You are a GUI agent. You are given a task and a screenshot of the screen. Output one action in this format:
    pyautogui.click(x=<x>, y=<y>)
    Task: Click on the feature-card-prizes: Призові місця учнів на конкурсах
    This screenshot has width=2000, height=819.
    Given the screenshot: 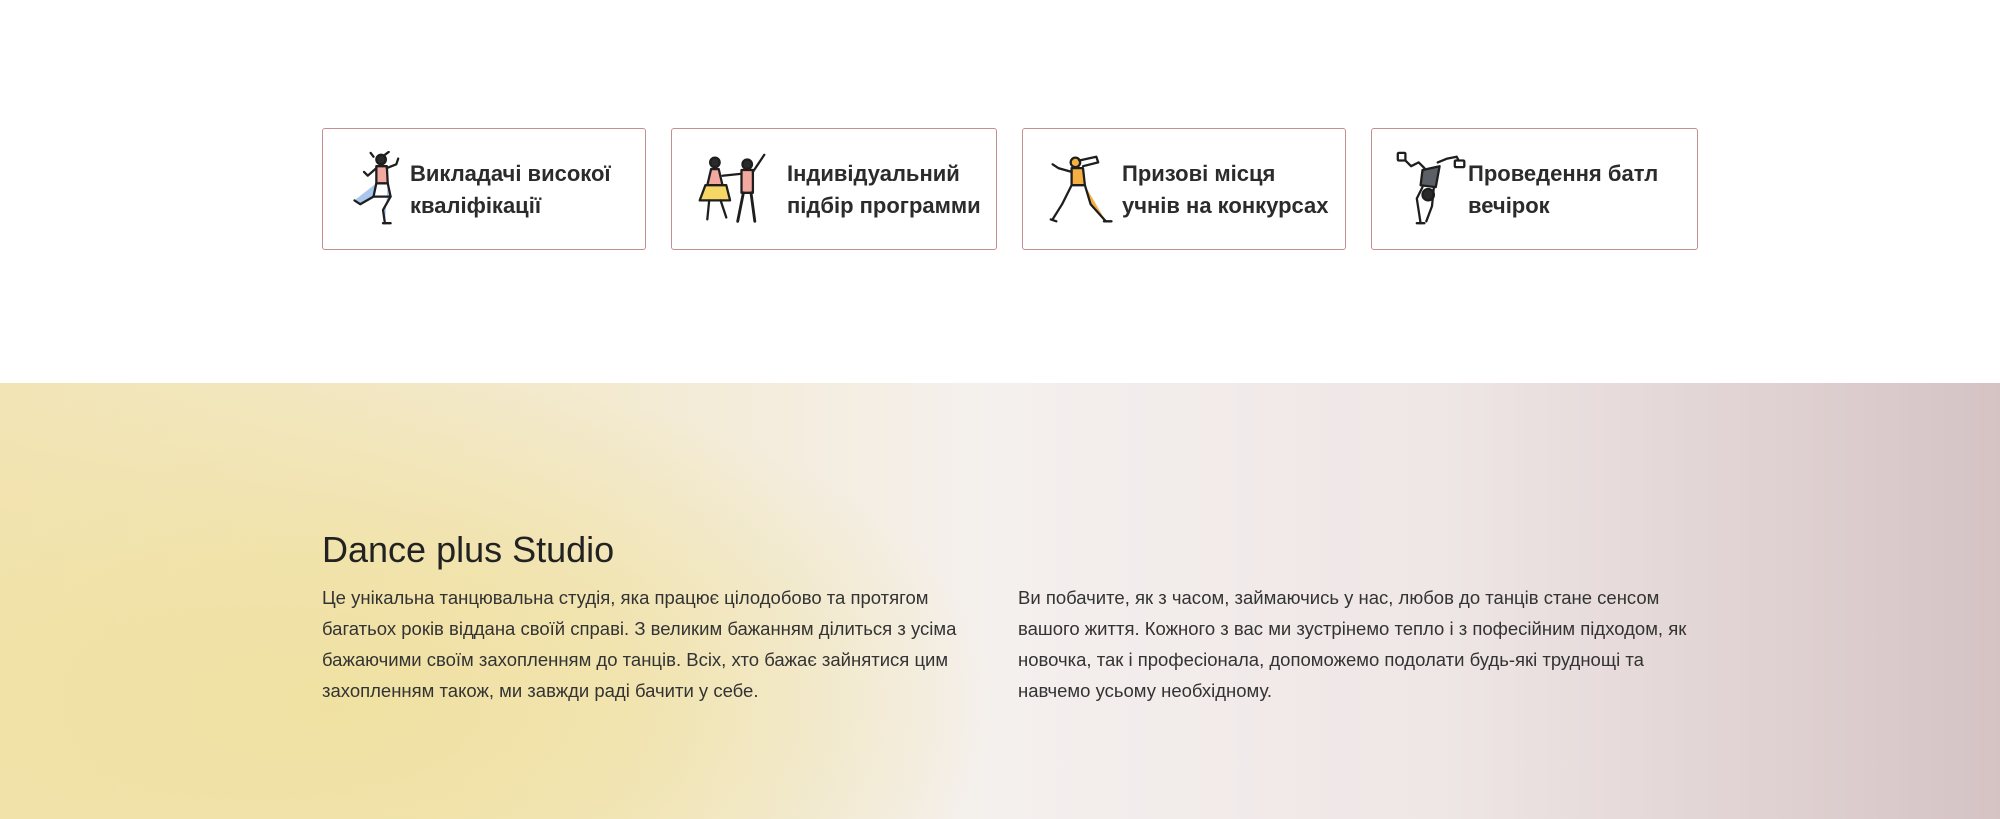 What is the action you would take?
    pyautogui.click(x=1184, y=189)
    